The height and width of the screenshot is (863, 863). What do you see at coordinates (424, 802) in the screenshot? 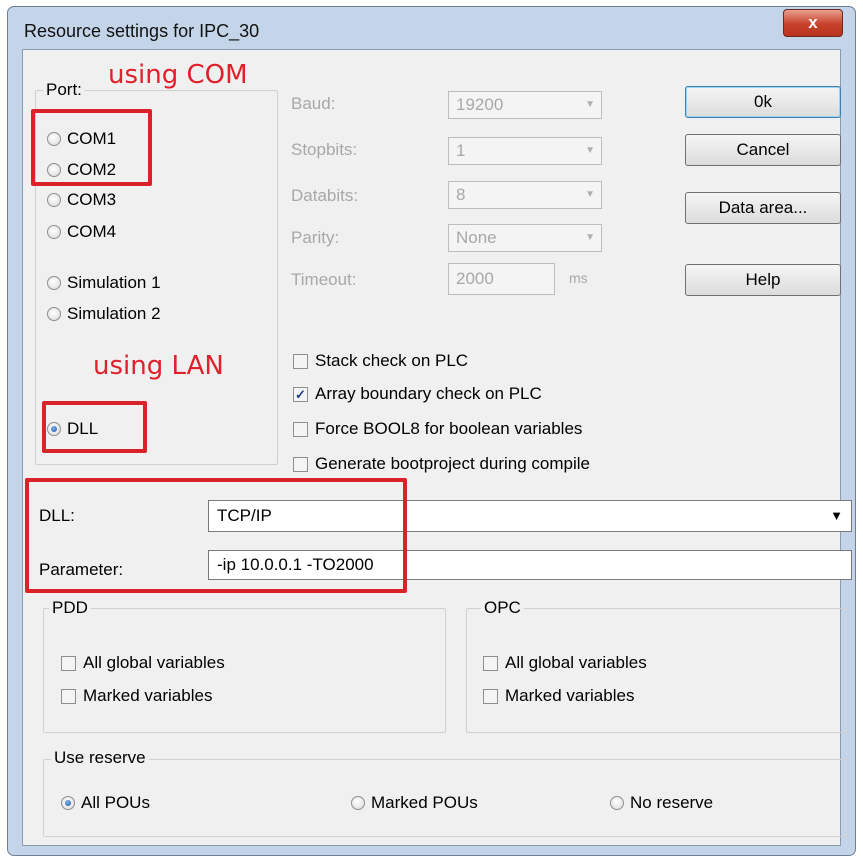
I see `radio-marked-pous-label: Marked POUs` at bounding box center [424, 802].